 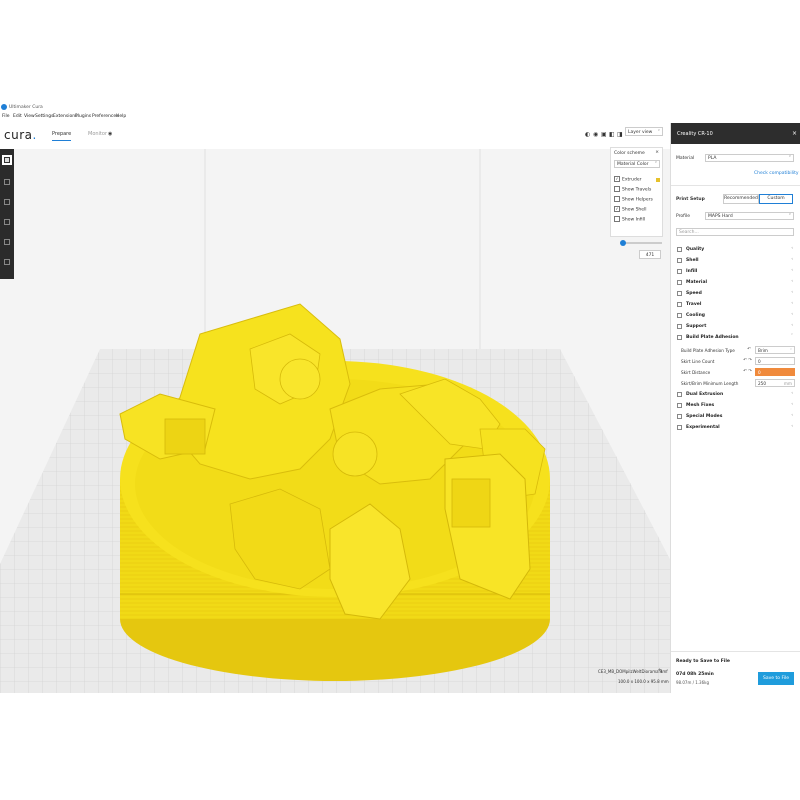 What do you see at coordinates (679, 315) in the screenshot?
I see `cooling-icon` at bounding box center [679, 315].